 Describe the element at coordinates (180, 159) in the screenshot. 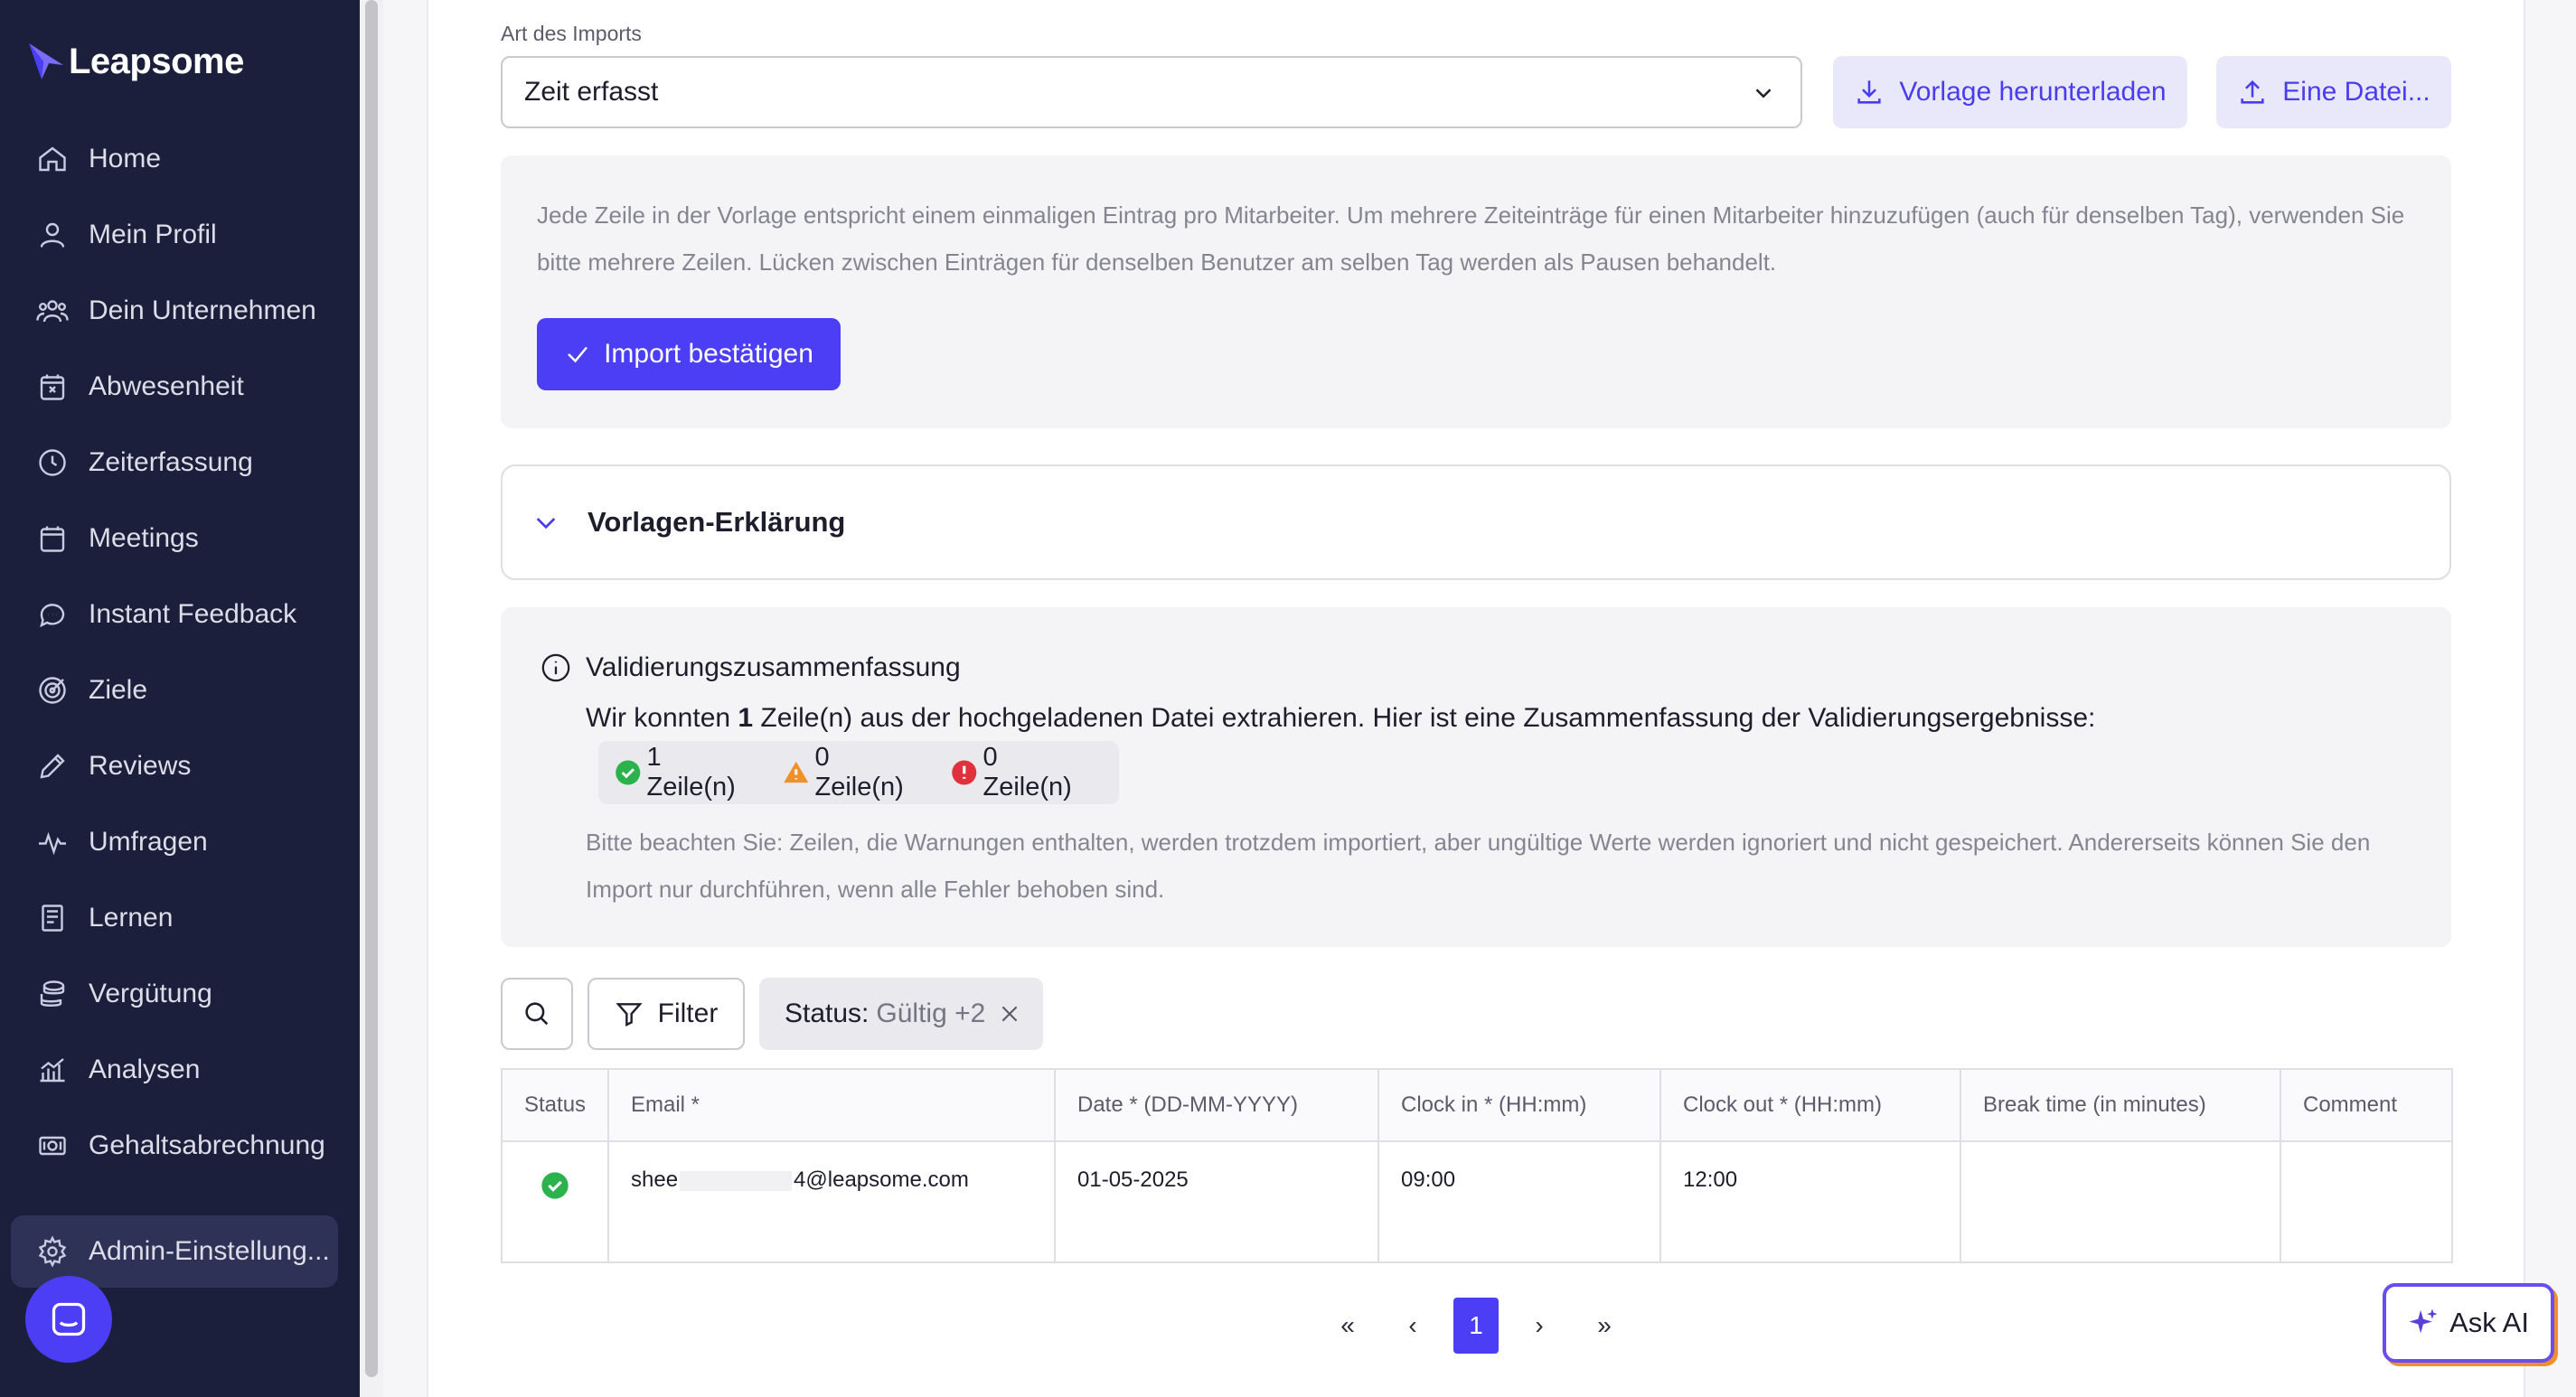

I see `sidebar-item-home: Home` at that location.